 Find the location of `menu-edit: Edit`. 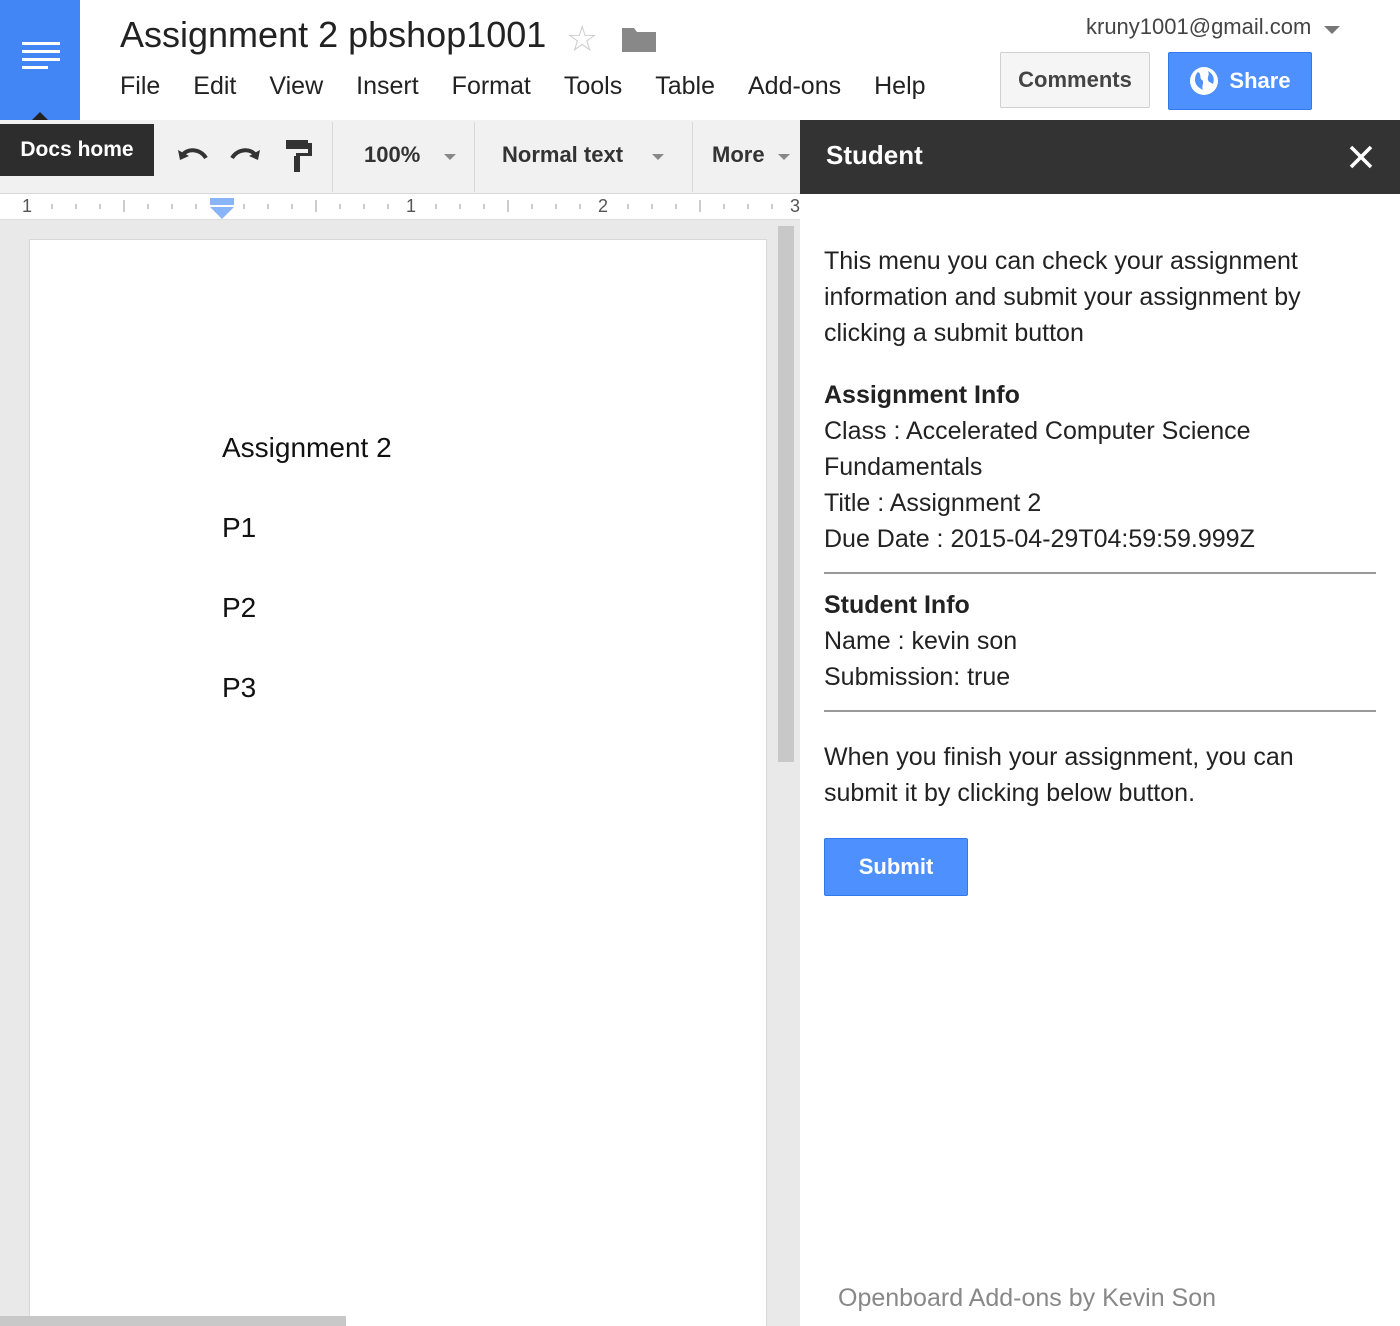

menu-edit: Edit is located at coordinates (214, 86).